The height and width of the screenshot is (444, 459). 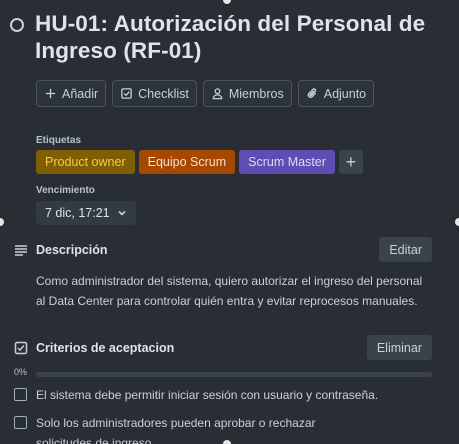 I want to click on mark-complete-toggle, so click(x=17, y=25).